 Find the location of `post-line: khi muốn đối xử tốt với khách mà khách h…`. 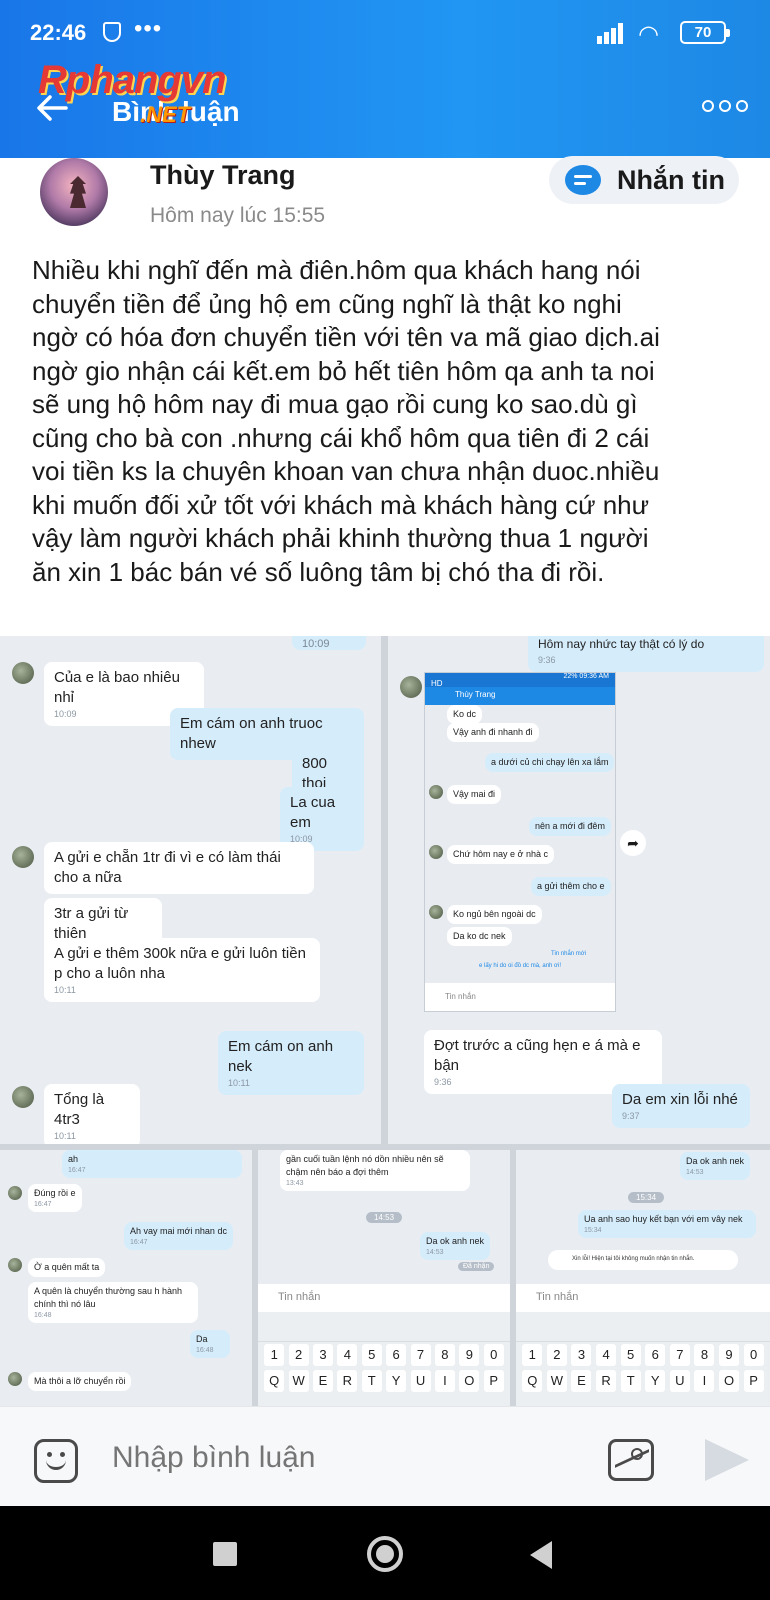

post-line: khi muốn đối xử tốt với khách mà khách h… is located at coordinates (341, 504).